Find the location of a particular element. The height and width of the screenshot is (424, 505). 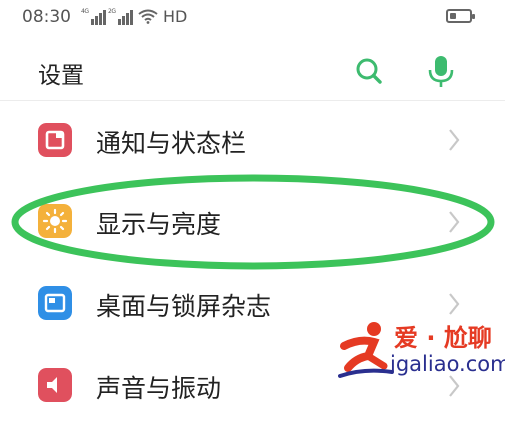

signal-icon: 4G is located at coordinates (93, 16).